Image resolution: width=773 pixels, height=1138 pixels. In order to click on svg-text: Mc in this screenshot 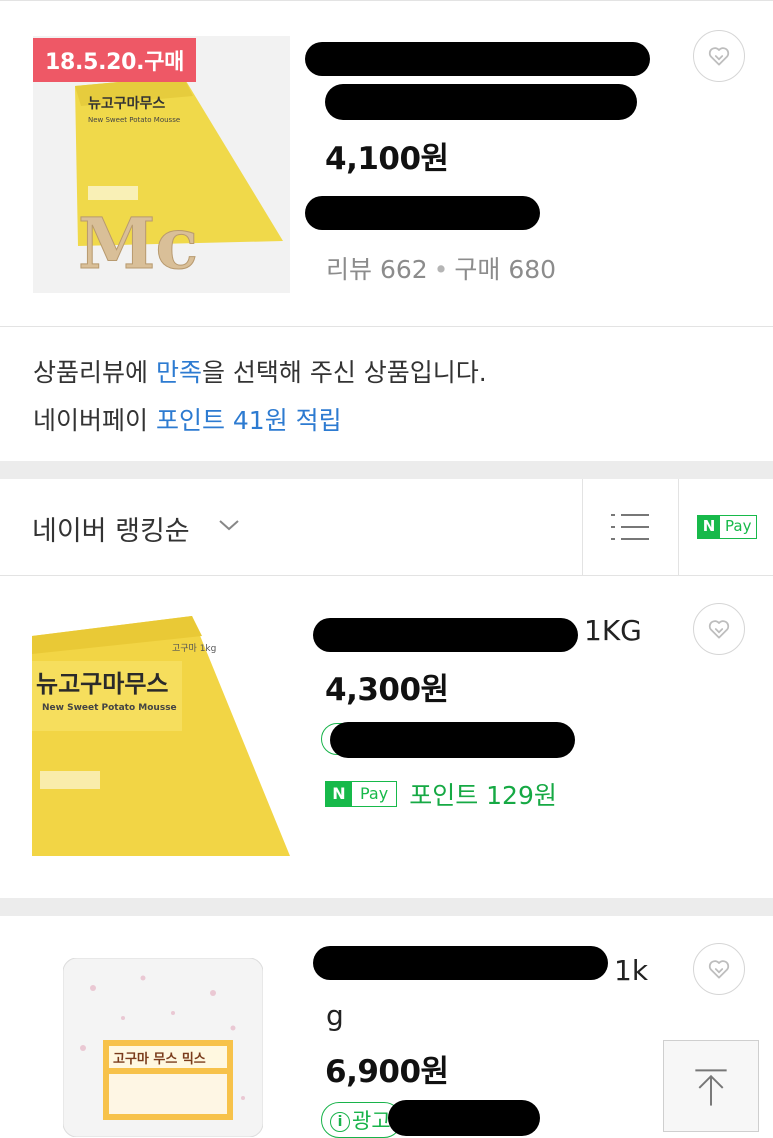, I will do `click(138, 243)`.